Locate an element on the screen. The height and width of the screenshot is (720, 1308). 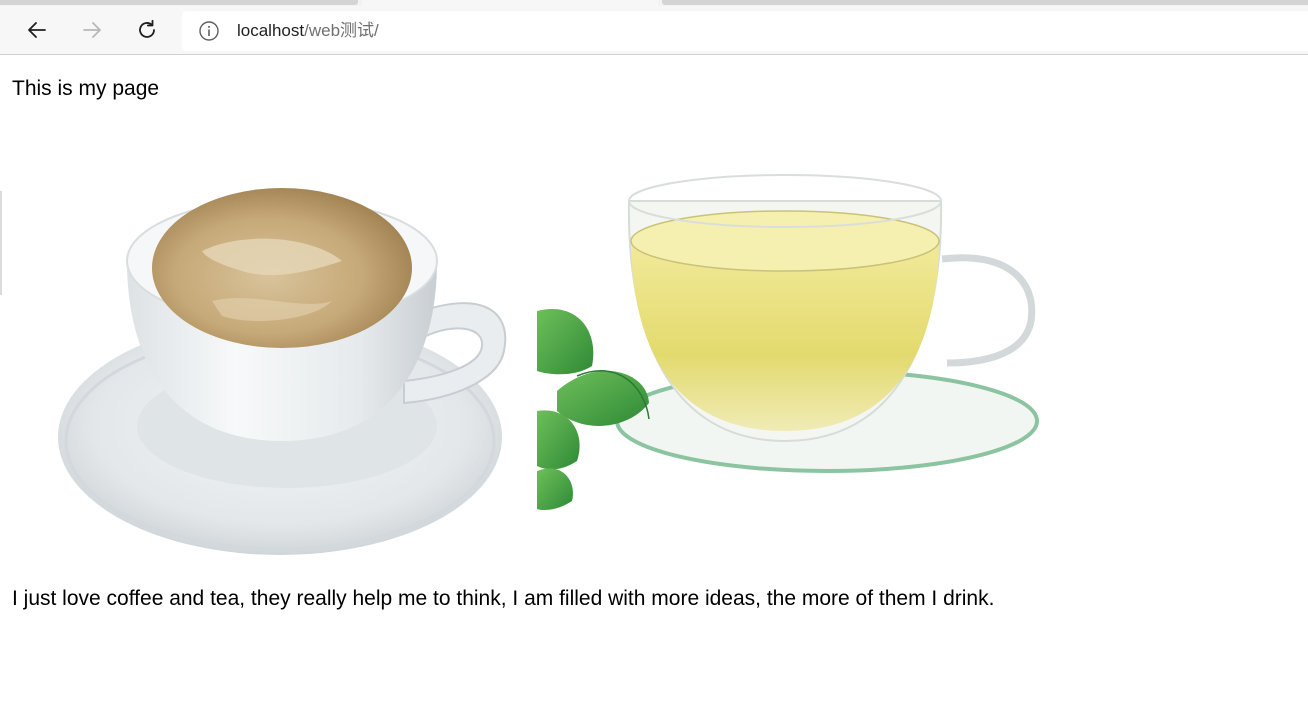
arrow-left-icon is located at coordinates (37, 30).